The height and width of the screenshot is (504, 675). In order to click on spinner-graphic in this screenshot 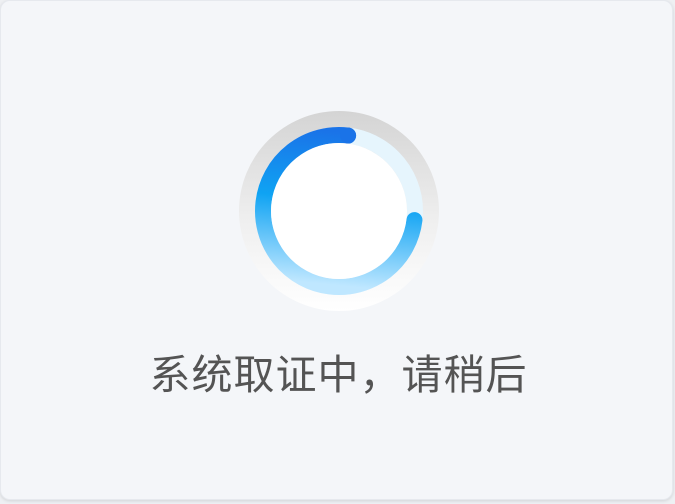, I will do `click(339, 211)`.